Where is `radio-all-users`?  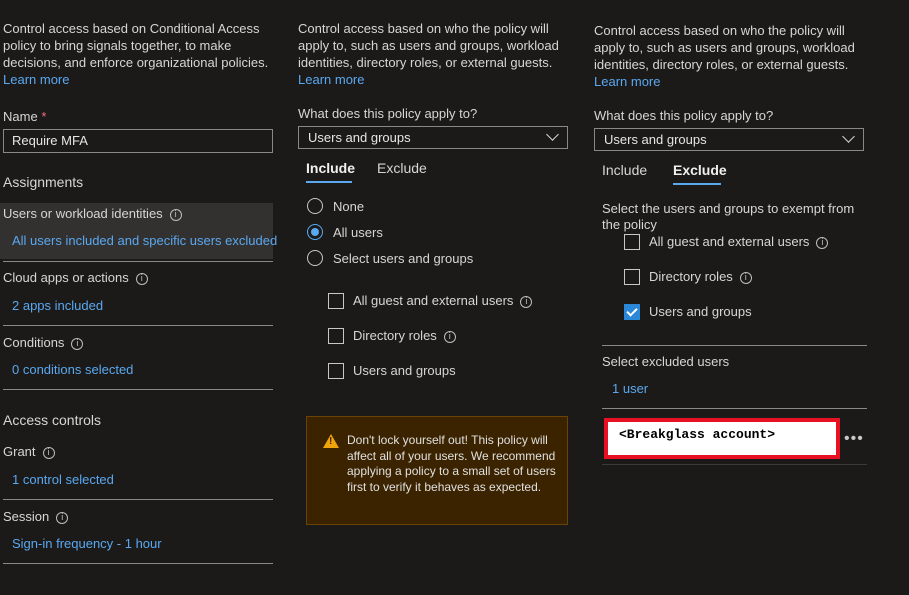
radio-all-users is located at coordinates (315, 232).